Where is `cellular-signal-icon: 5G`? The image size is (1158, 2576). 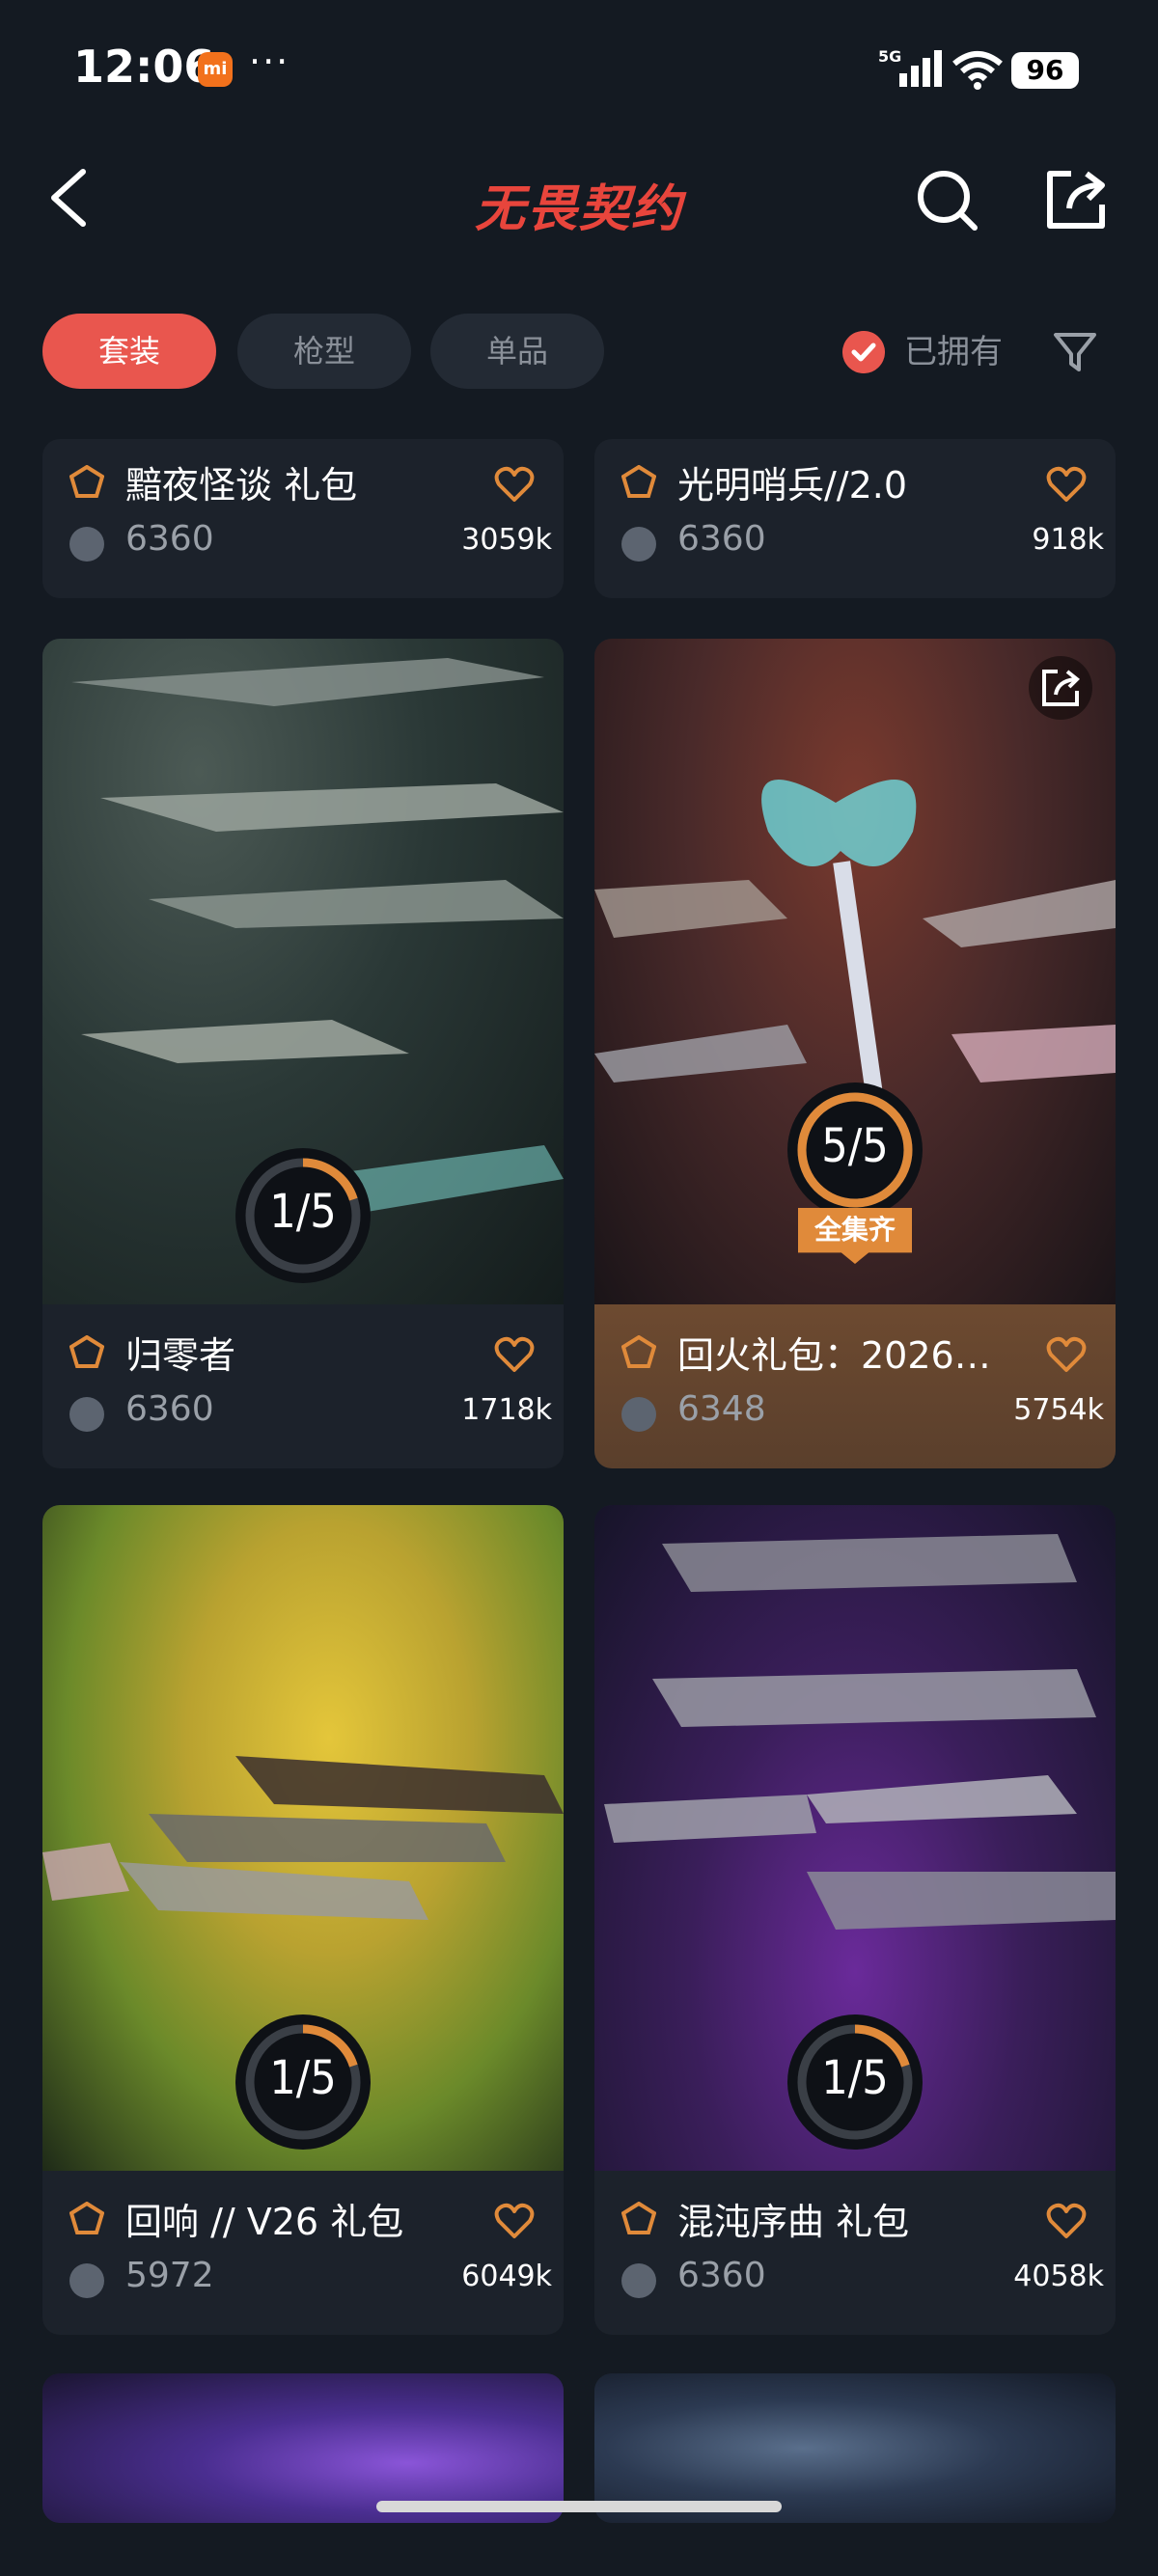
cellular-signal-icon: 5G is located at coordinates (910, 67).